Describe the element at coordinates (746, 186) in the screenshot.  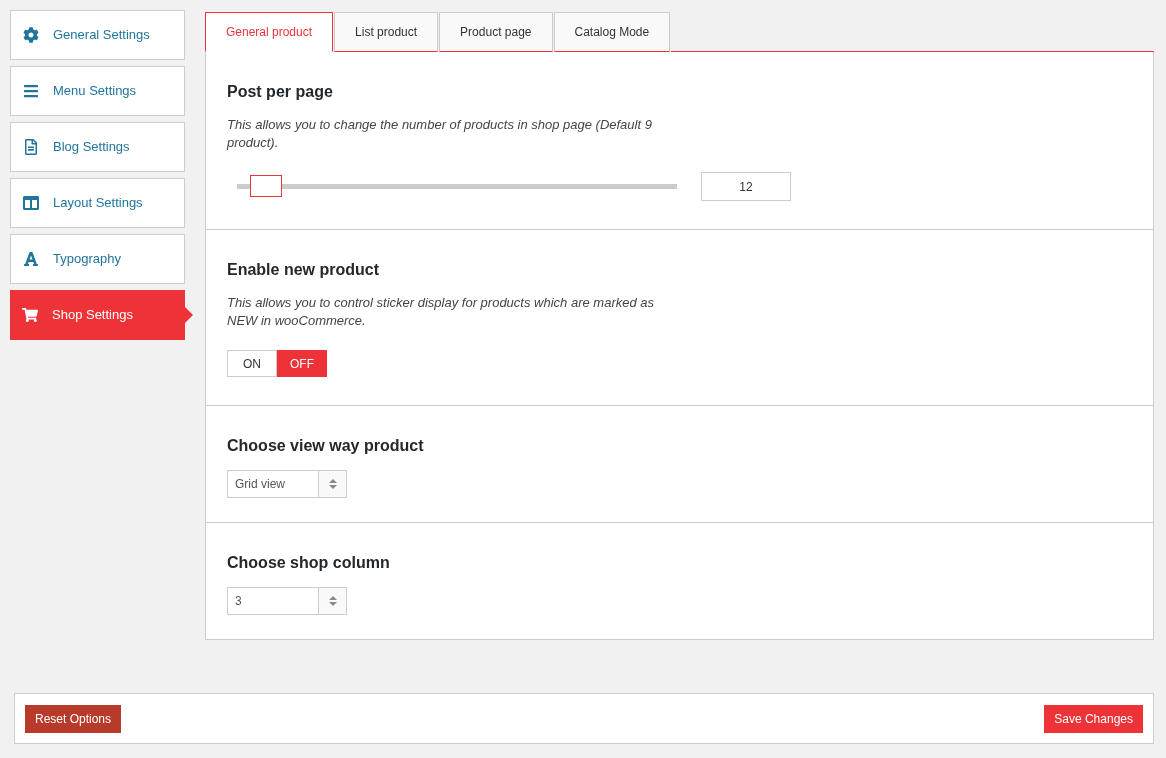
I see `number-field: 12` at that location.